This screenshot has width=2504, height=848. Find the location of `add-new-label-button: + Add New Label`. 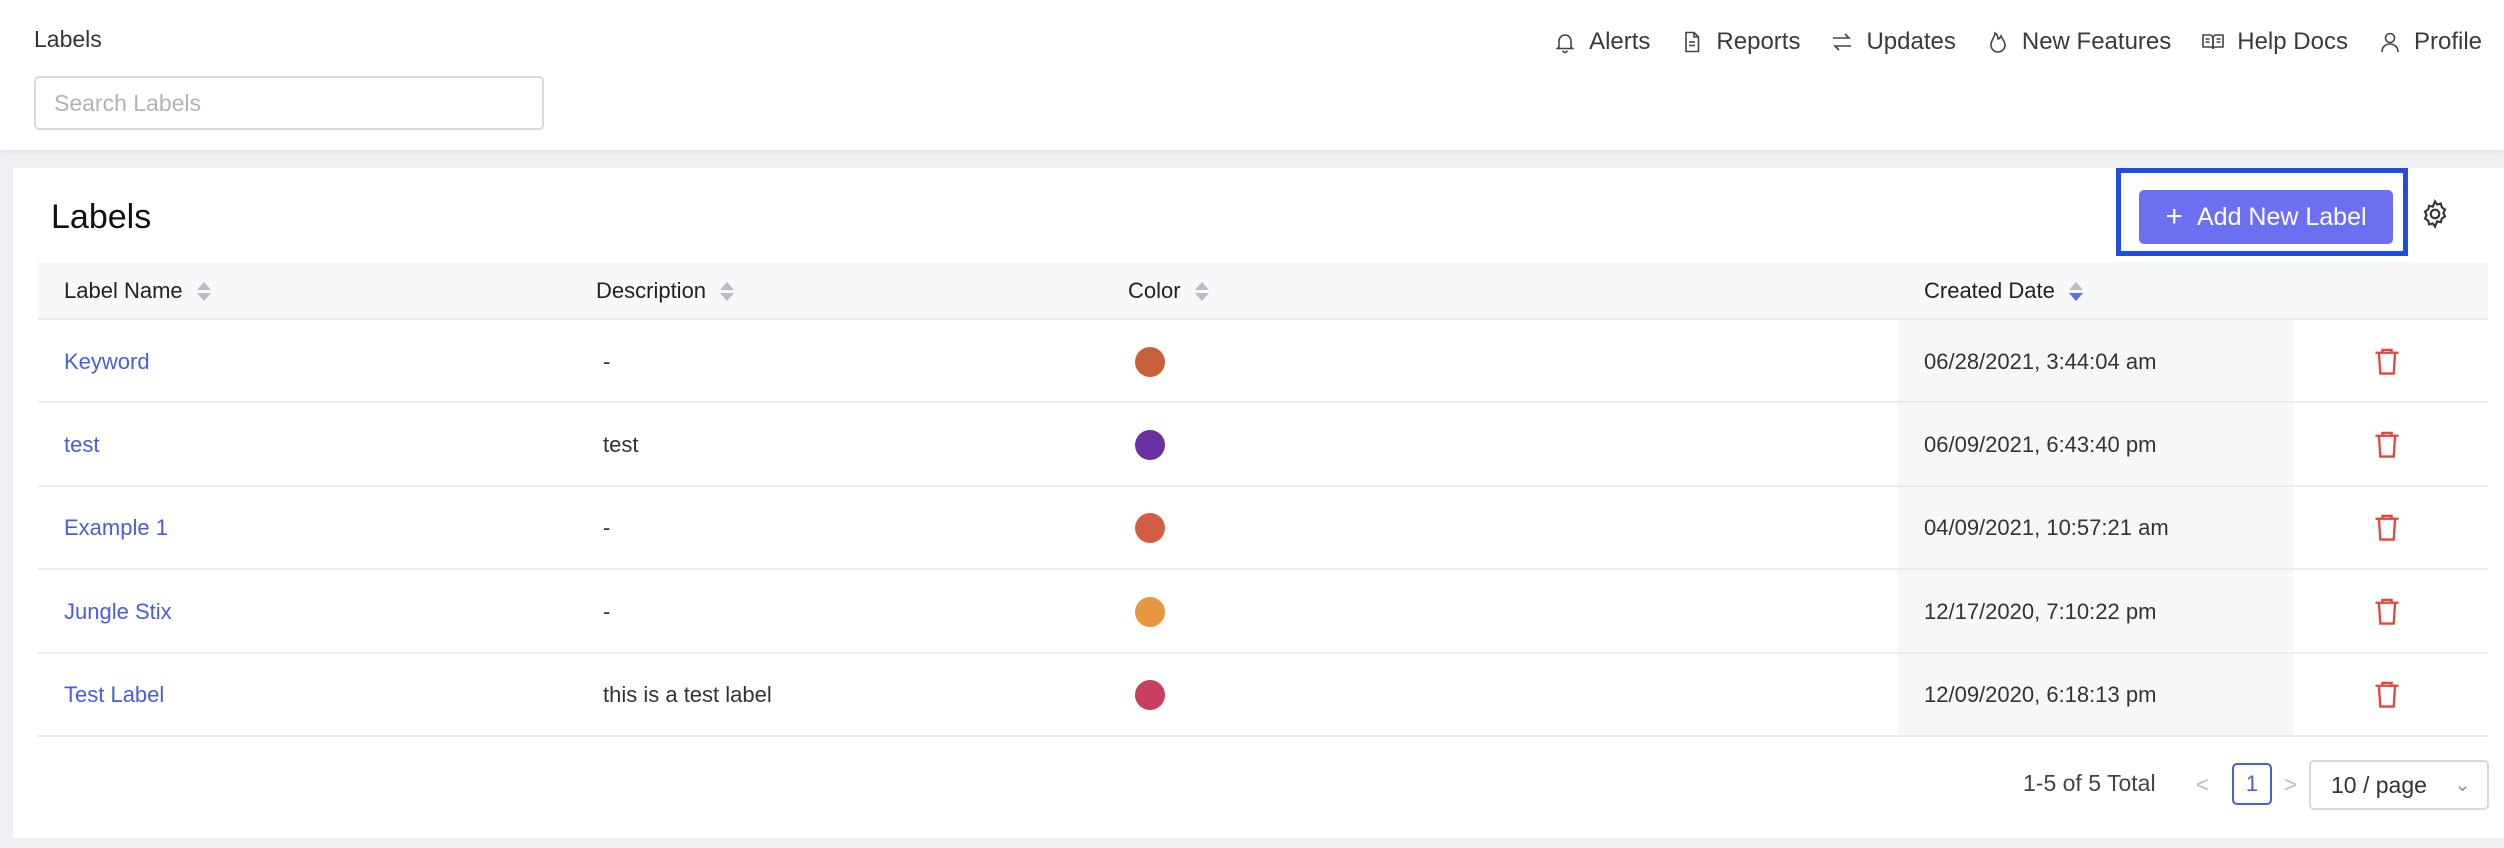

add-new-label-button: + Add New Label is located at coordinates (2266, 217).